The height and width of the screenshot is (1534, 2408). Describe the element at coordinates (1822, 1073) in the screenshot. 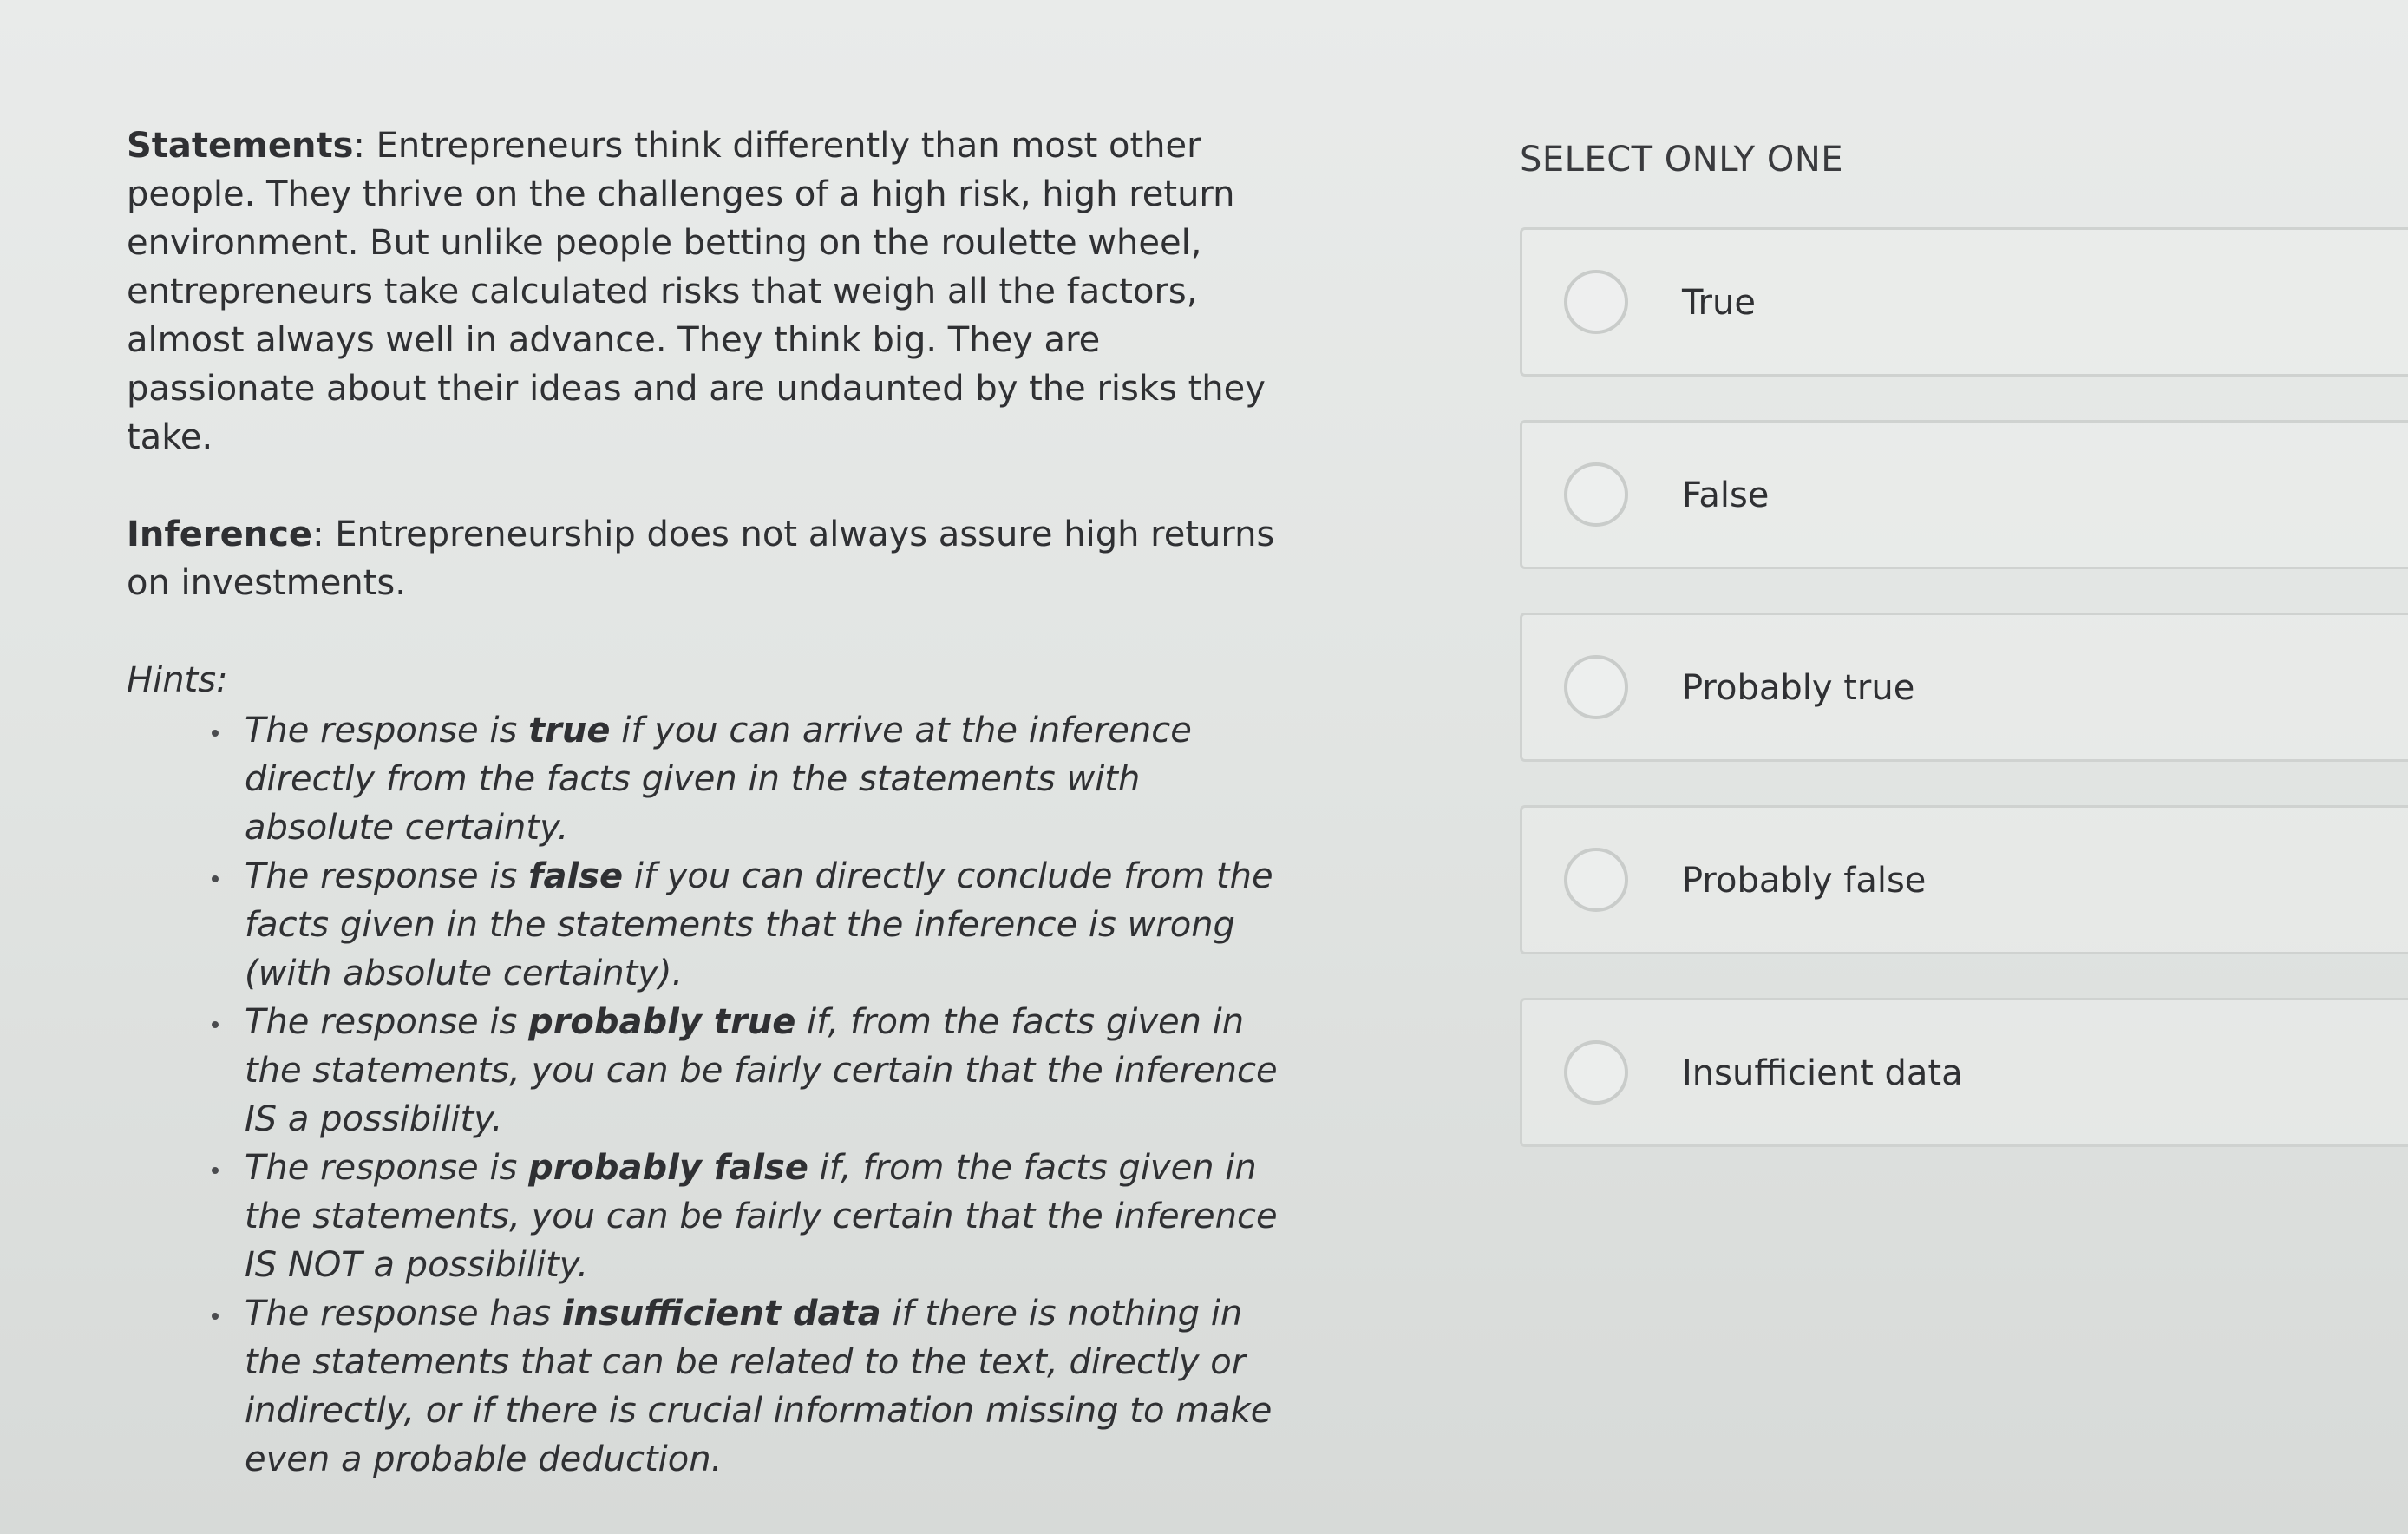

I see `option-label: Insufficient data` at that location.